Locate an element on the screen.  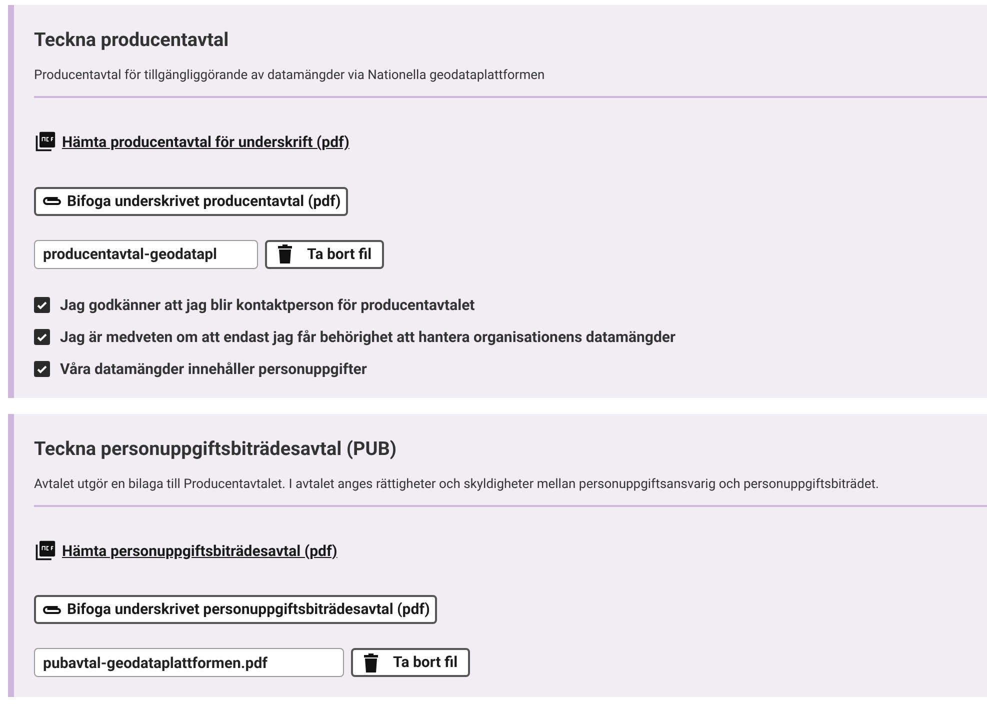
attach-button: Bifoga underskrivet personuppgiftsbiträdesavtal (pdf) is located at coordinates (235, 609).